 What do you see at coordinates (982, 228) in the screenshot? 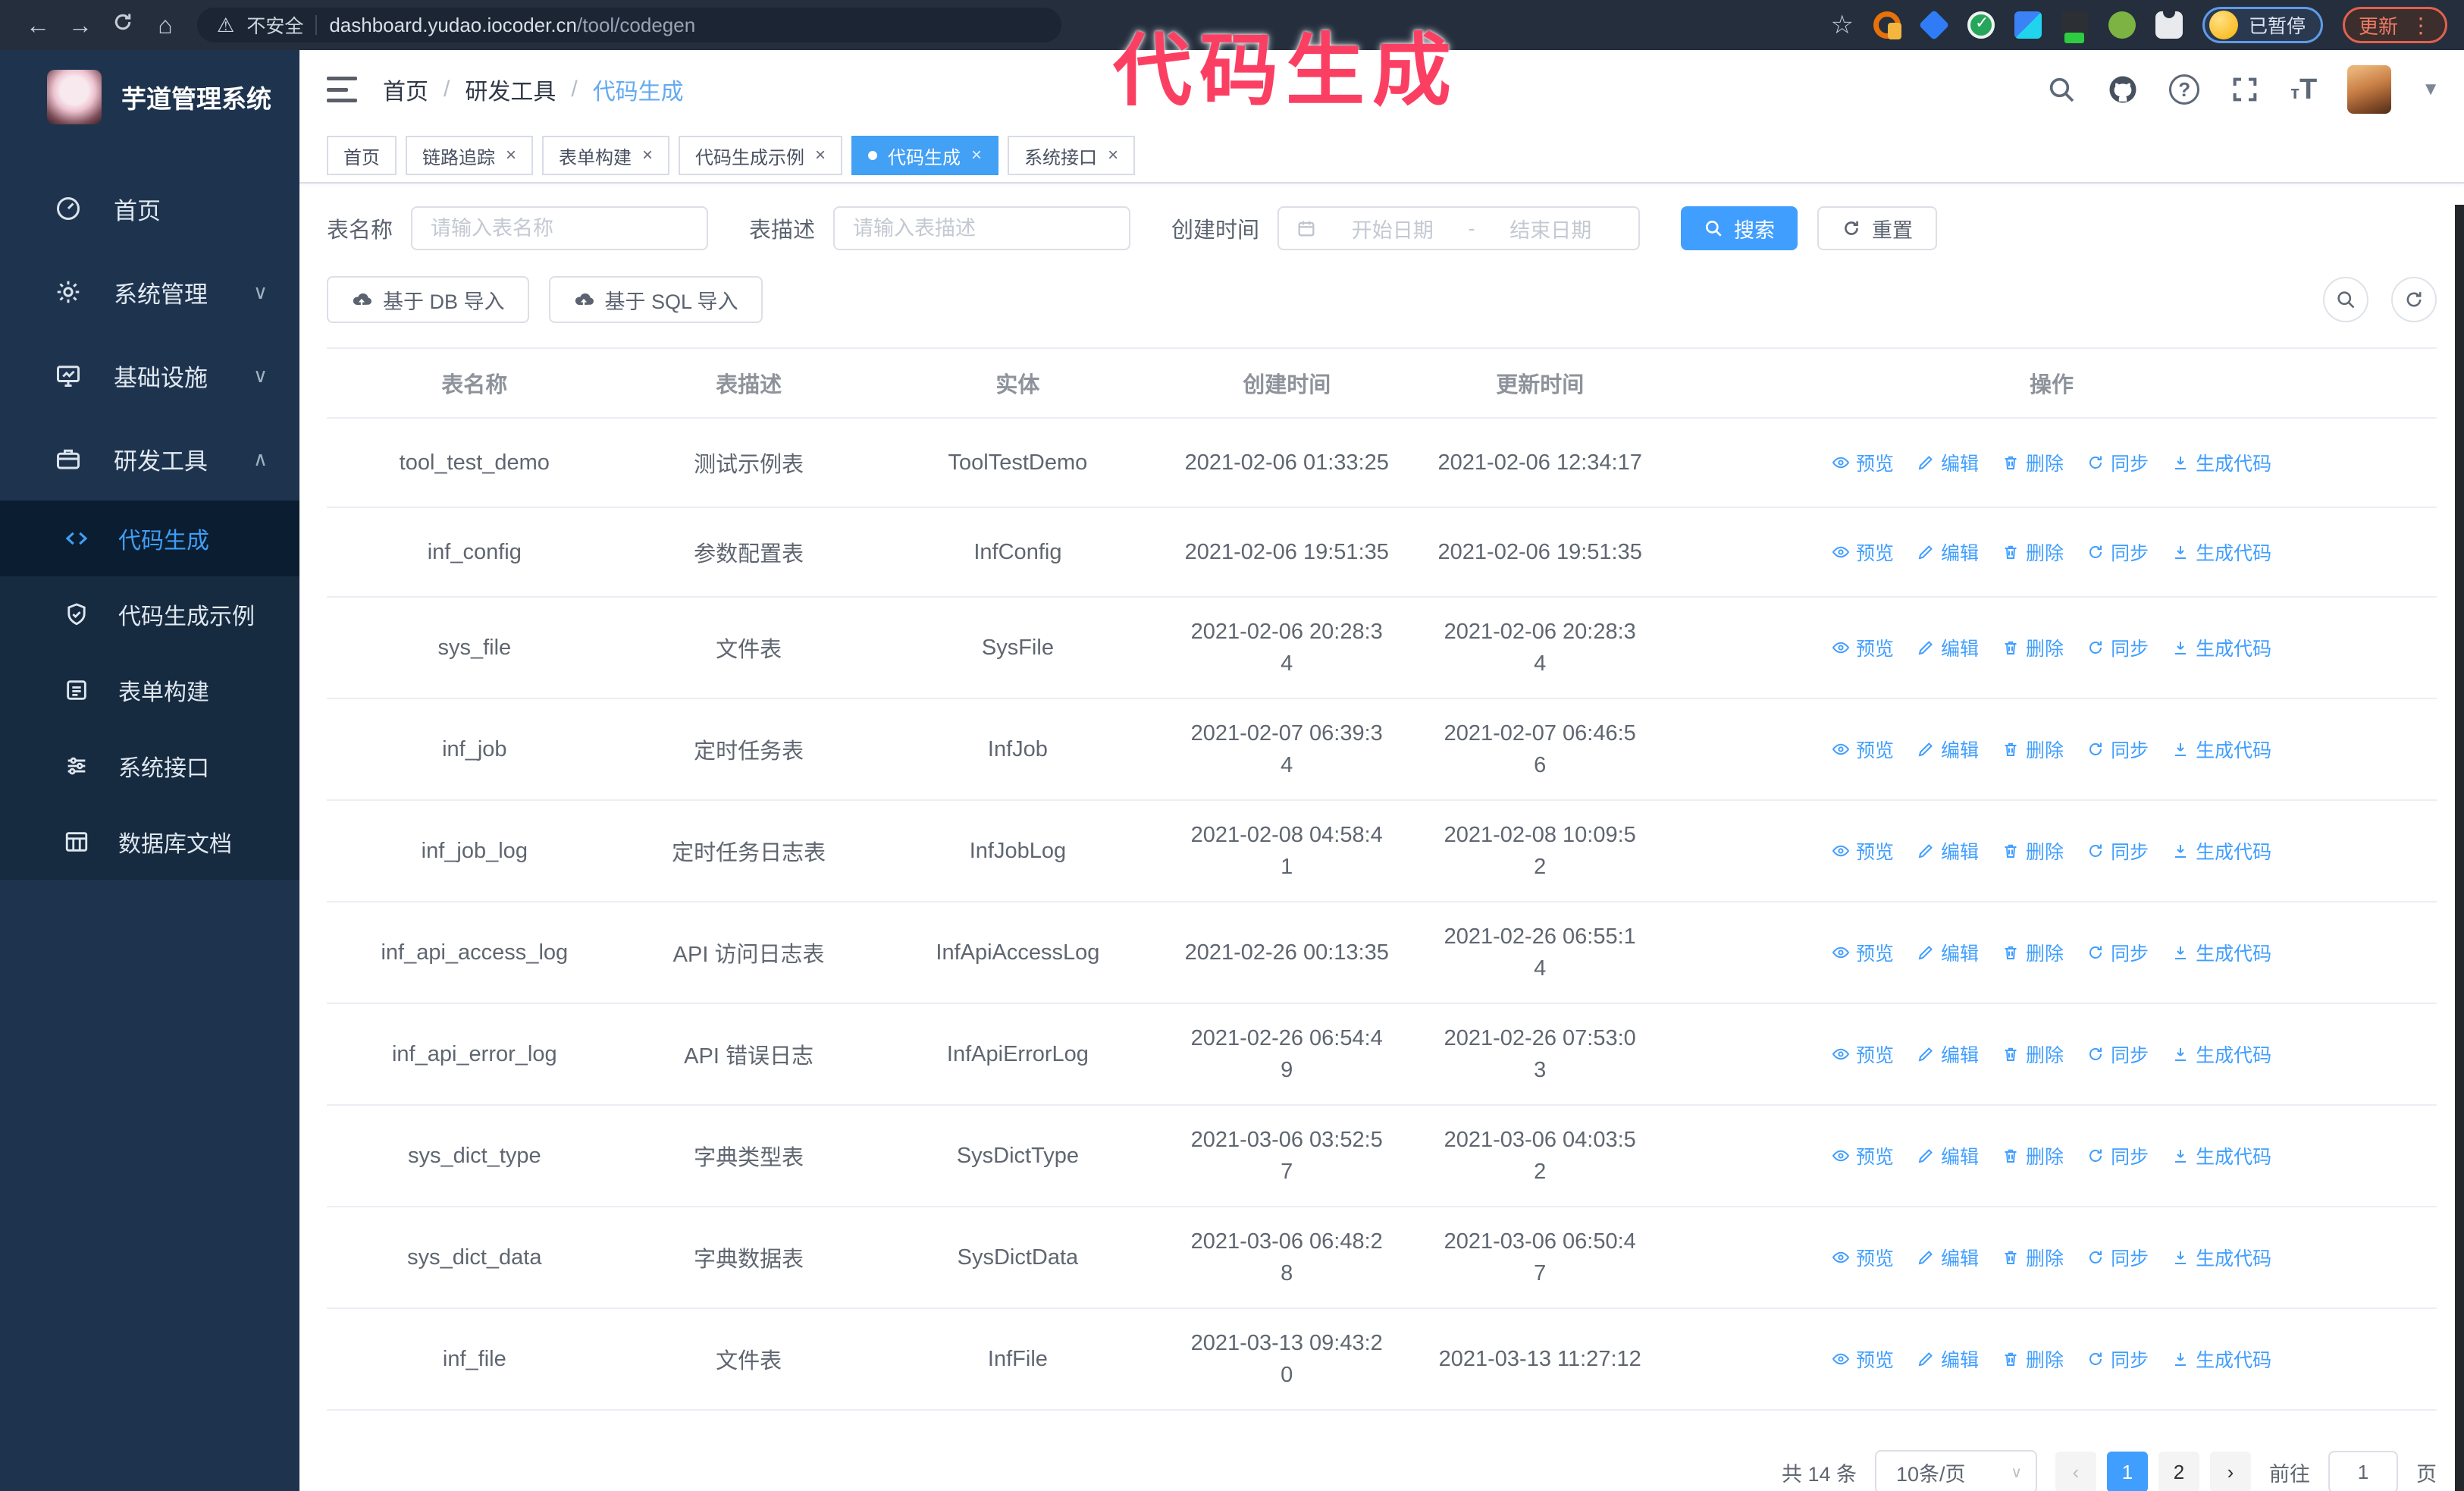
I see `table-desc-input` at bounding box center [982, 228].